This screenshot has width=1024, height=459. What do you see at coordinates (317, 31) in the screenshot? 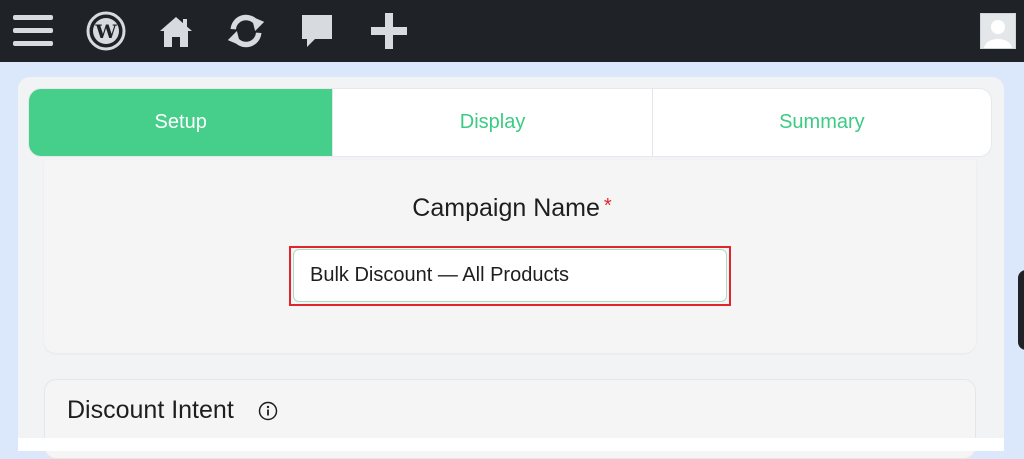
I see `comment-icon` at bounding box center [317, 31].